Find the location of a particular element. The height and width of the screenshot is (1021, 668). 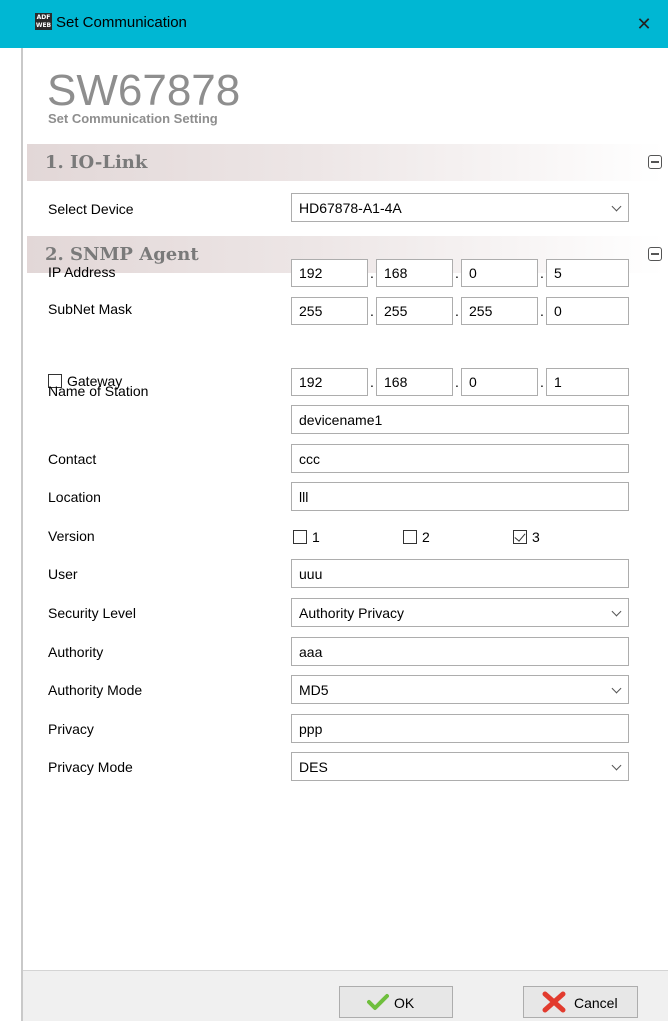

section-io-link-header: 1. IO-Link is located at coordinates (345, 162).